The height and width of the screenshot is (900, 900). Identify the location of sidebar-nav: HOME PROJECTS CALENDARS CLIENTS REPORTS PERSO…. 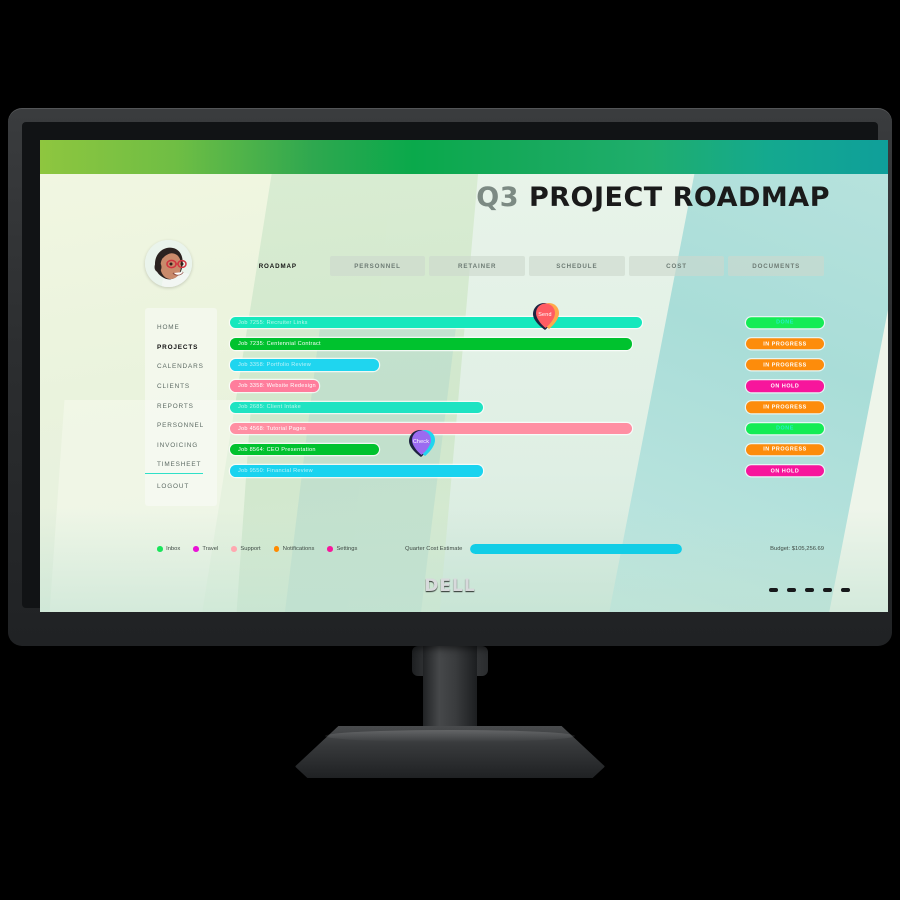
(181, 407).